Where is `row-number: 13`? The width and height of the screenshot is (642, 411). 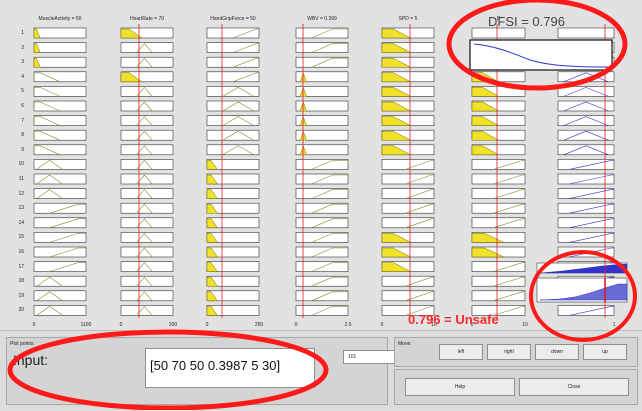 row-number: 13 is located at coordinates (21, 208).